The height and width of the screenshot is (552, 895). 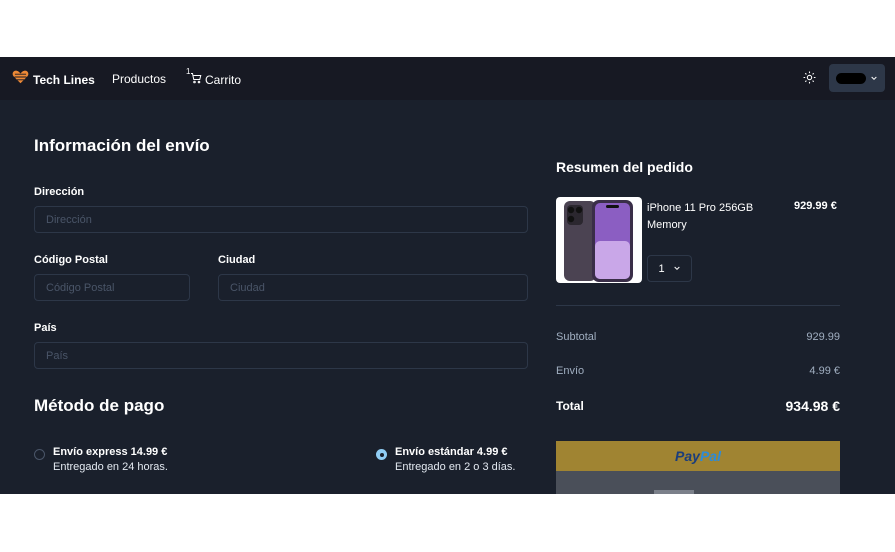 What do you see at coordinates (139, 79) in the screenshot?
I see `nav-link-products: Productos` at bounding box center [139, 79].